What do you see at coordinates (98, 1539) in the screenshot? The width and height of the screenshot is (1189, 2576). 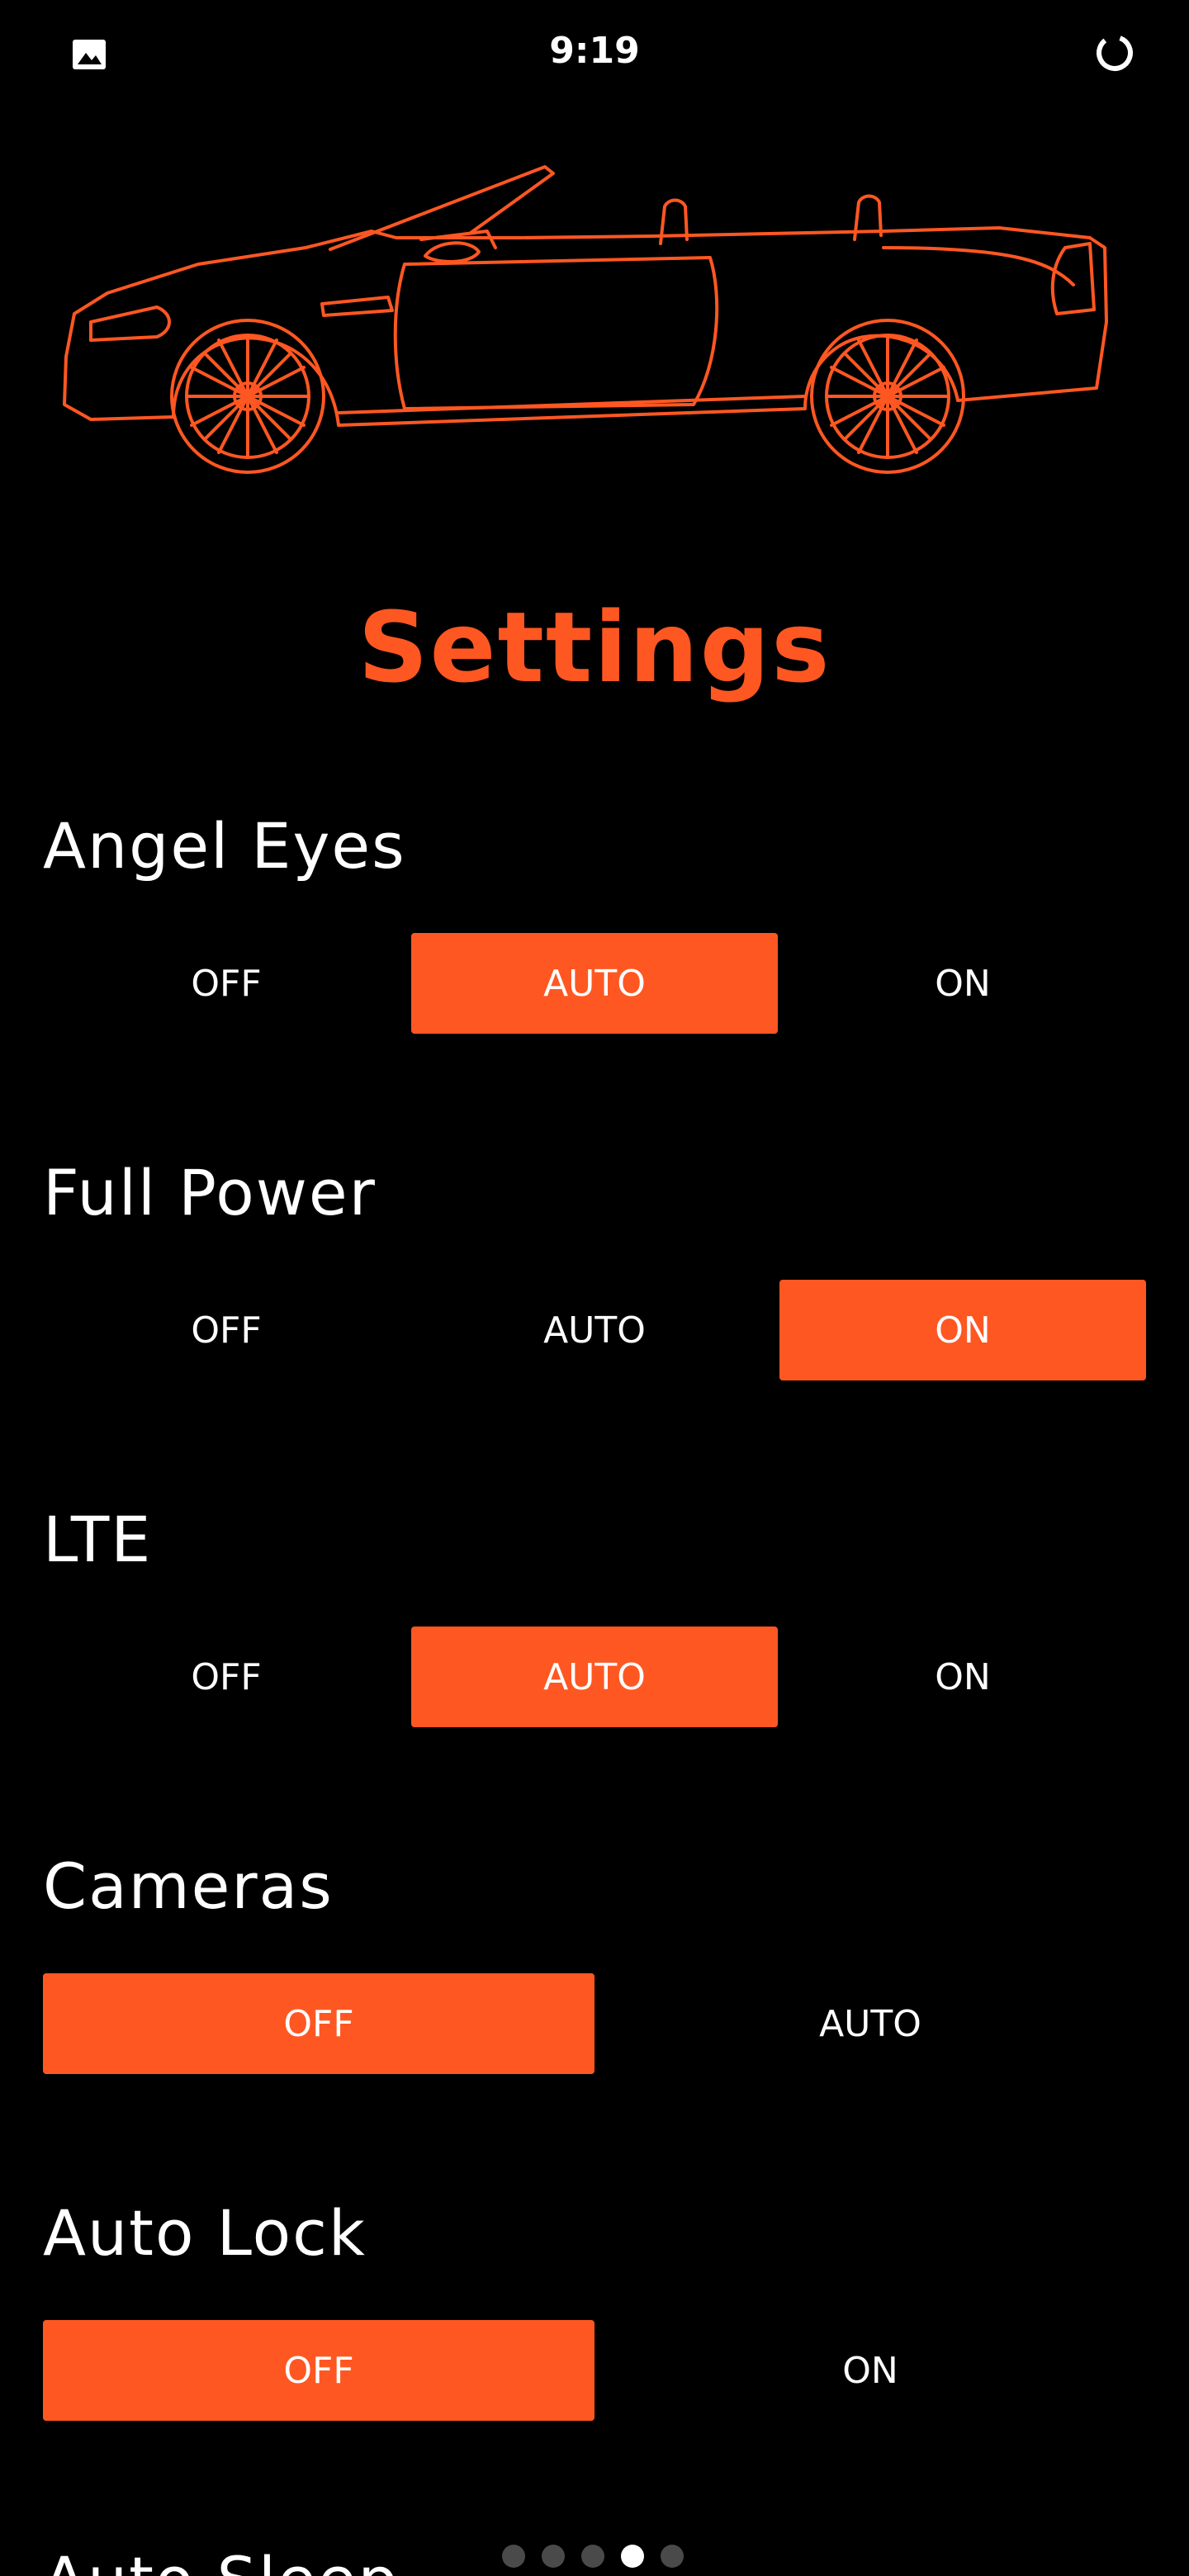 I see `setting-label: LTE` at bounding box center [98, 1539].